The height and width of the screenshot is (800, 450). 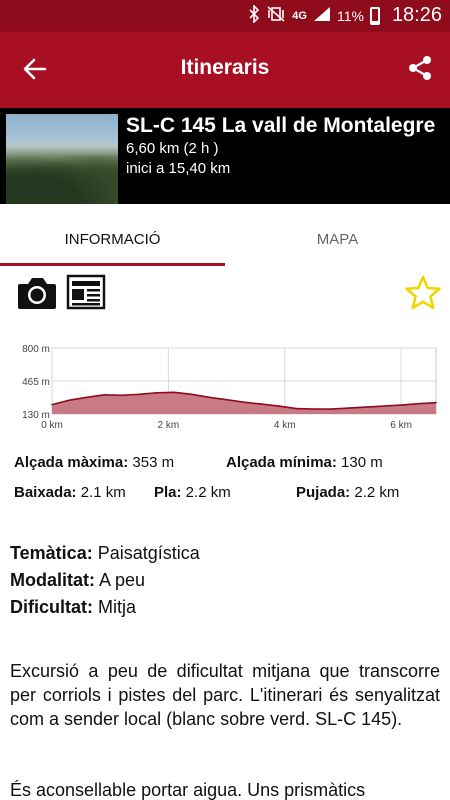 What do you see at coordinates (225, 16) in the screenshot?
I see `status-bar: 4G 11% 18:26` at bounding box center [225, 16].